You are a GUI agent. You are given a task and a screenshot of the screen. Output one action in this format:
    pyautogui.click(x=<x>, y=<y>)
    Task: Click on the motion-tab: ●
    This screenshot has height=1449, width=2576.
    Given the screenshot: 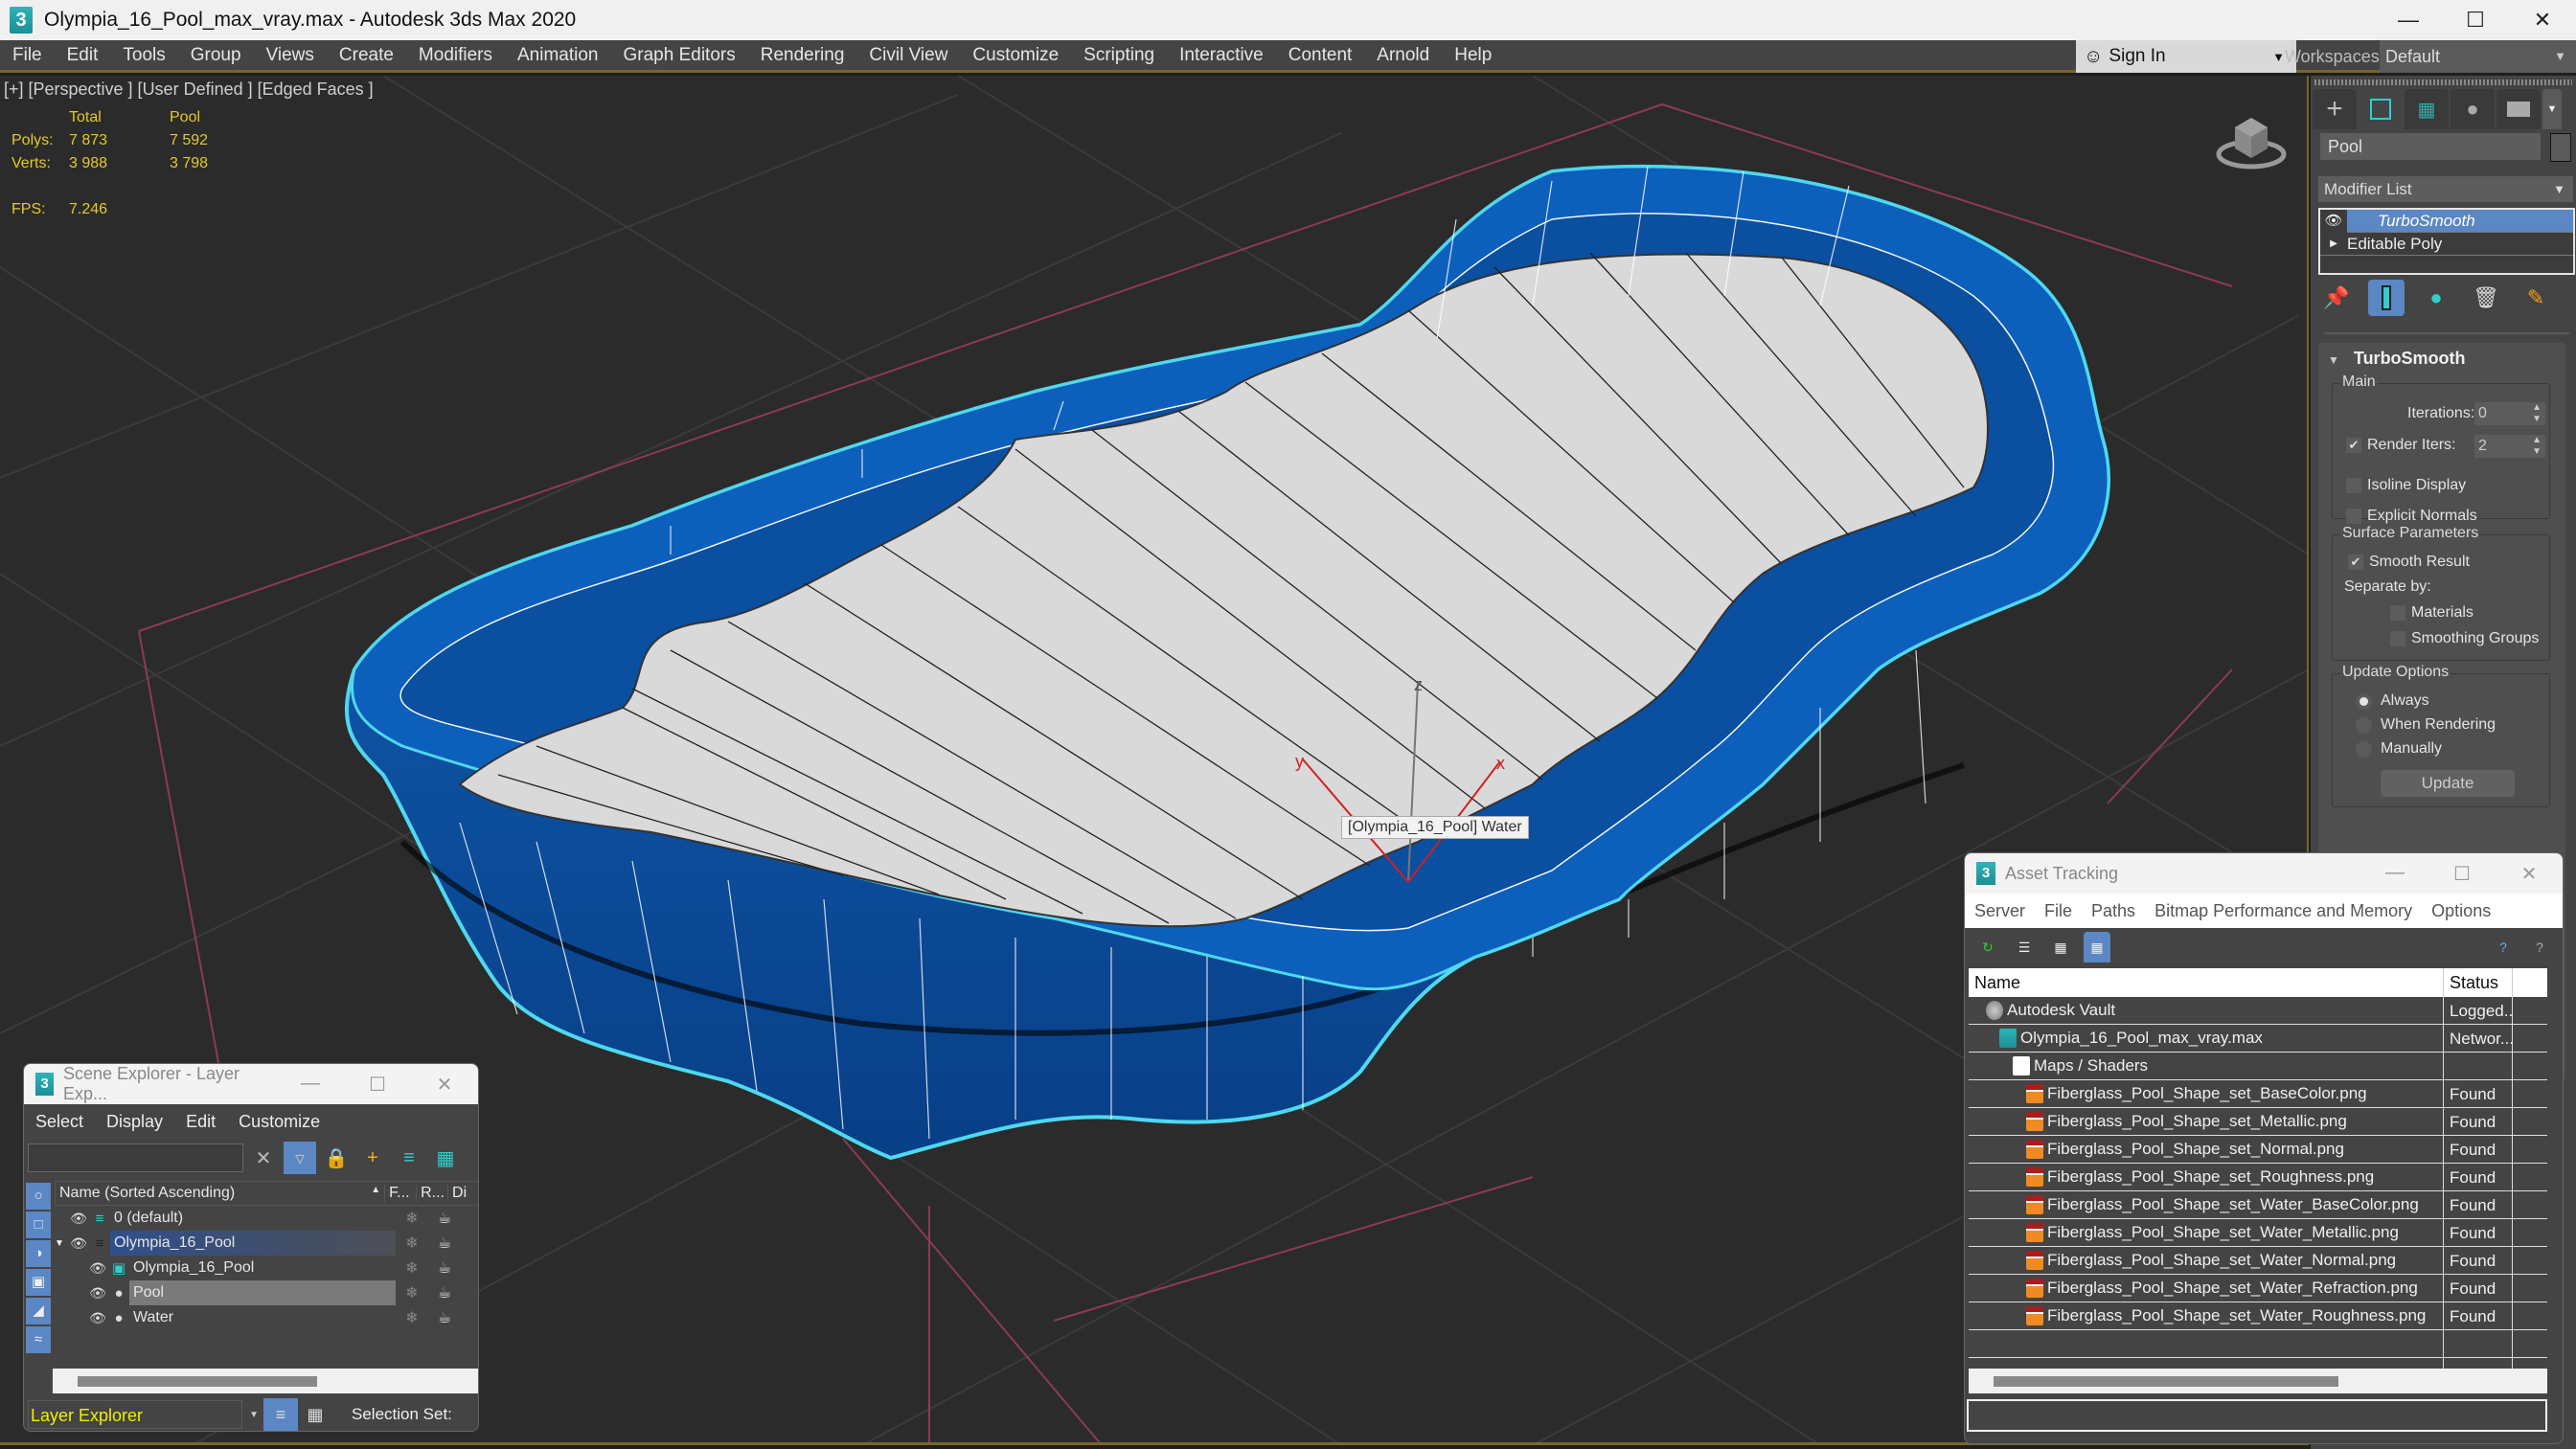 What is the action you would take?
    pyautogui.click(x=2473, y=109)
    